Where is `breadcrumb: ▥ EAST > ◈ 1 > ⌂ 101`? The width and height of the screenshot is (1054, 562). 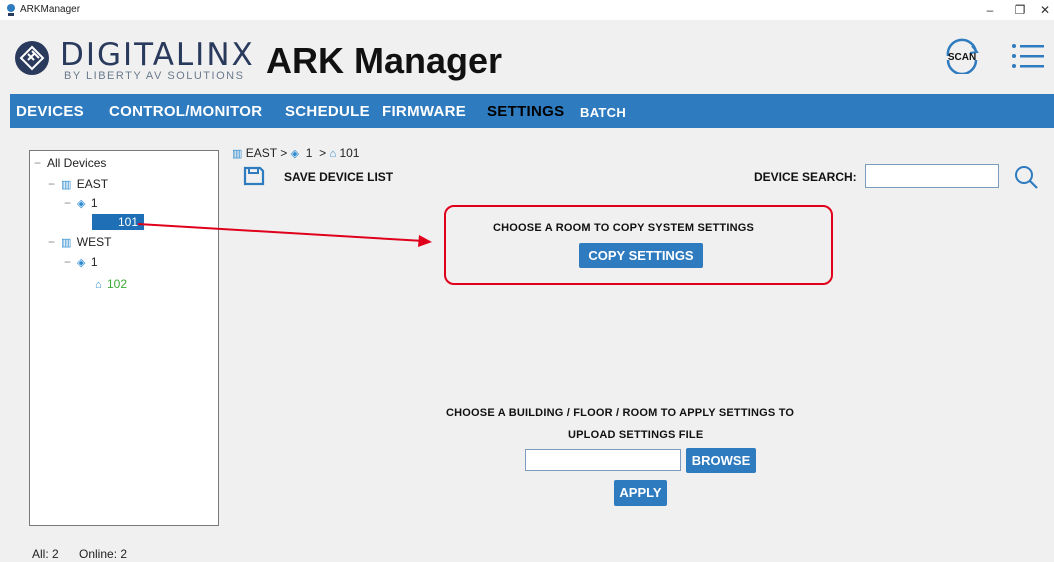 breadcrumb: ▥ EAST > ◈ 1 > ⌂ 101 is located at coordinates (295, 153).